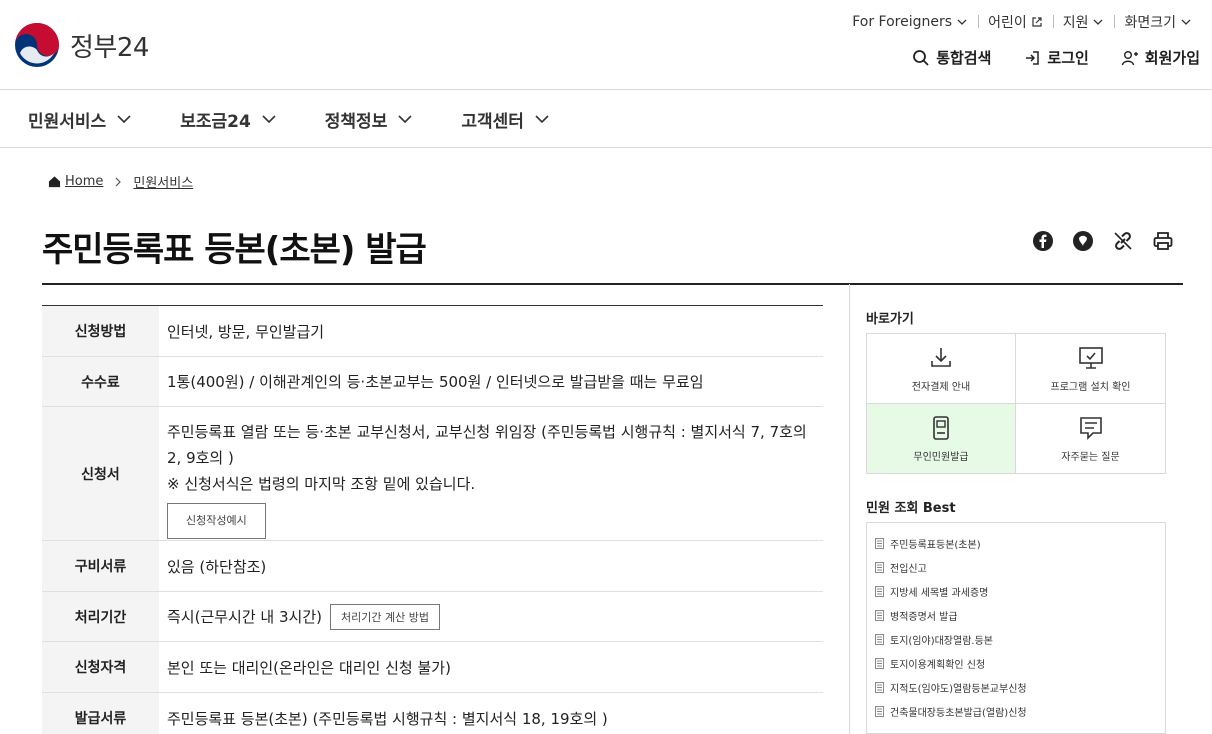 The width and height of the screenshot is (1212, 734). I want to click on search-icon, so click(921, 57).